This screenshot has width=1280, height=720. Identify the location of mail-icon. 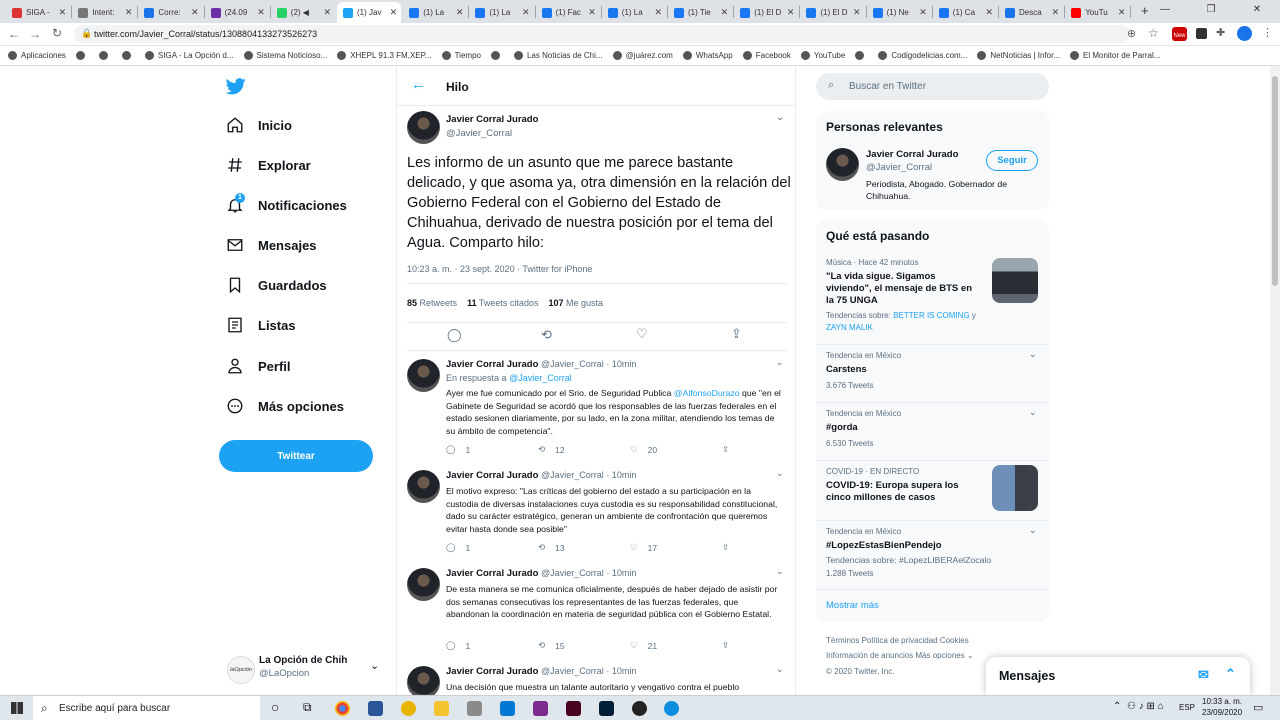
(507, 708).